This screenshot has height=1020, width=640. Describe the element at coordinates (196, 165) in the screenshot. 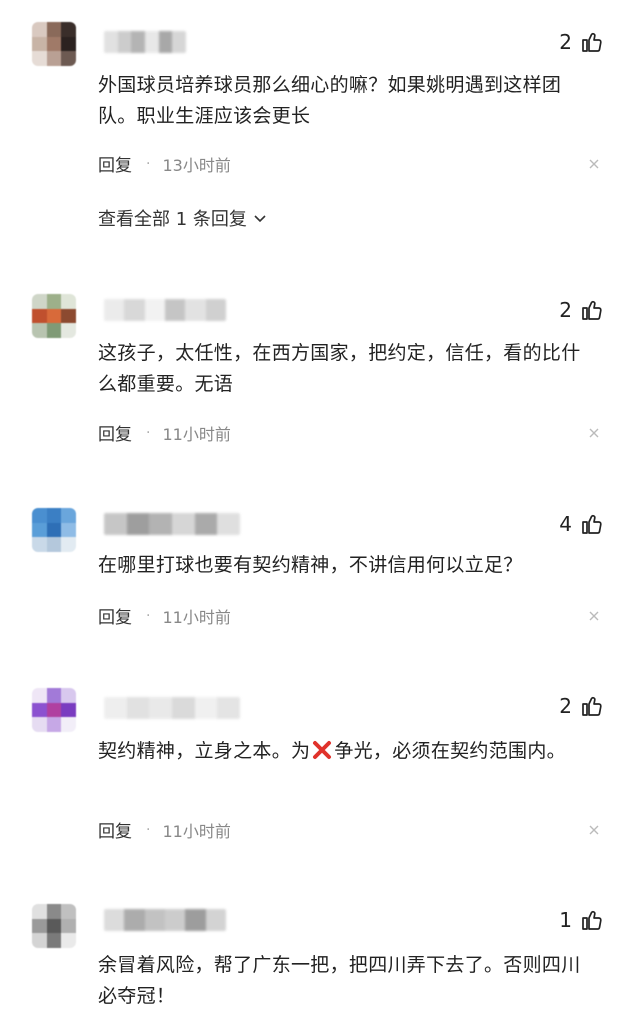

I see `timestamp: 13小时前` at that location.